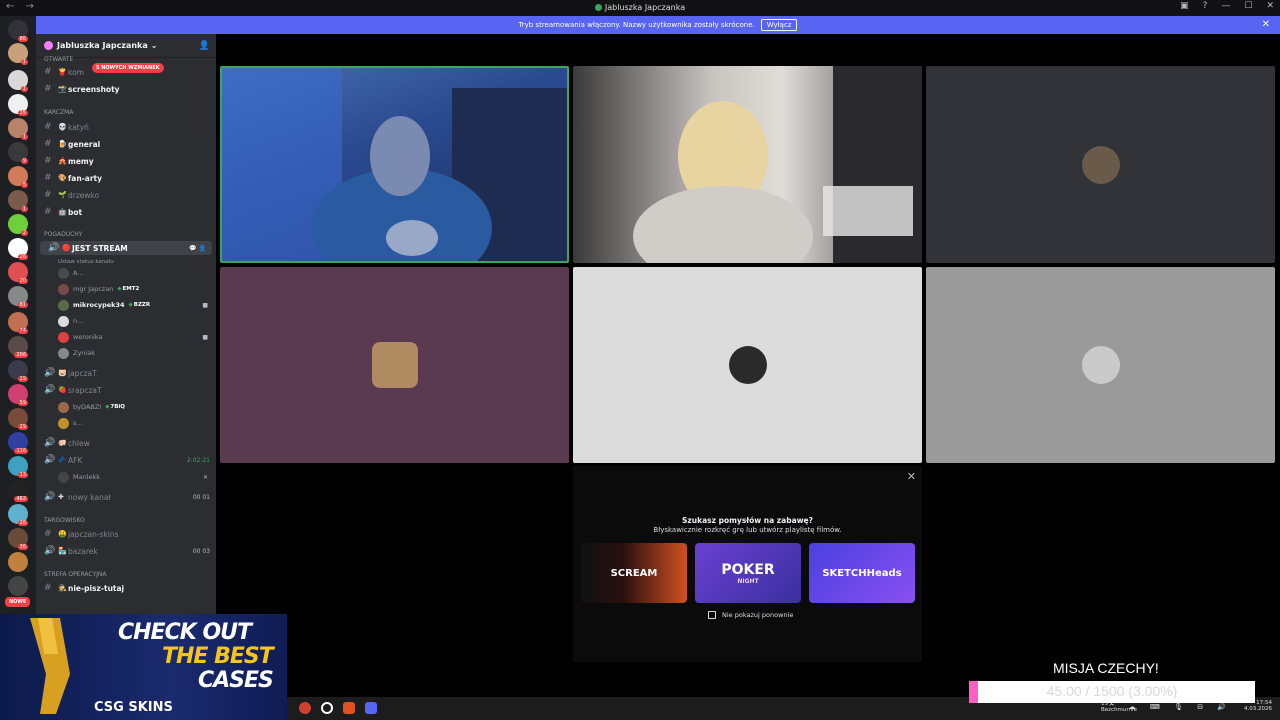  What do you see at coordinates (18, 602) in the screenshot?
I see `new-badge: NOWE` at bounding box center [18, 602].